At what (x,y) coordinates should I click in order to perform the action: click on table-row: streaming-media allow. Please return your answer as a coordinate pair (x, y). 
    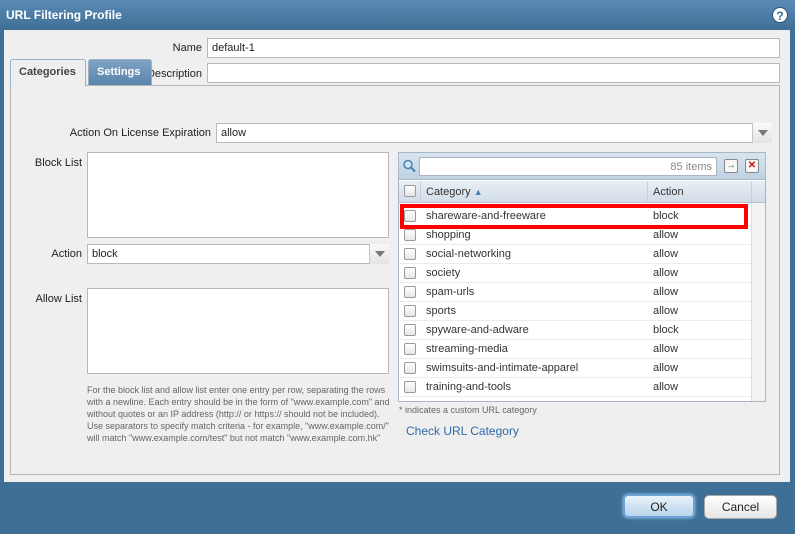
    Looking at the image, I should click on (575, 349).